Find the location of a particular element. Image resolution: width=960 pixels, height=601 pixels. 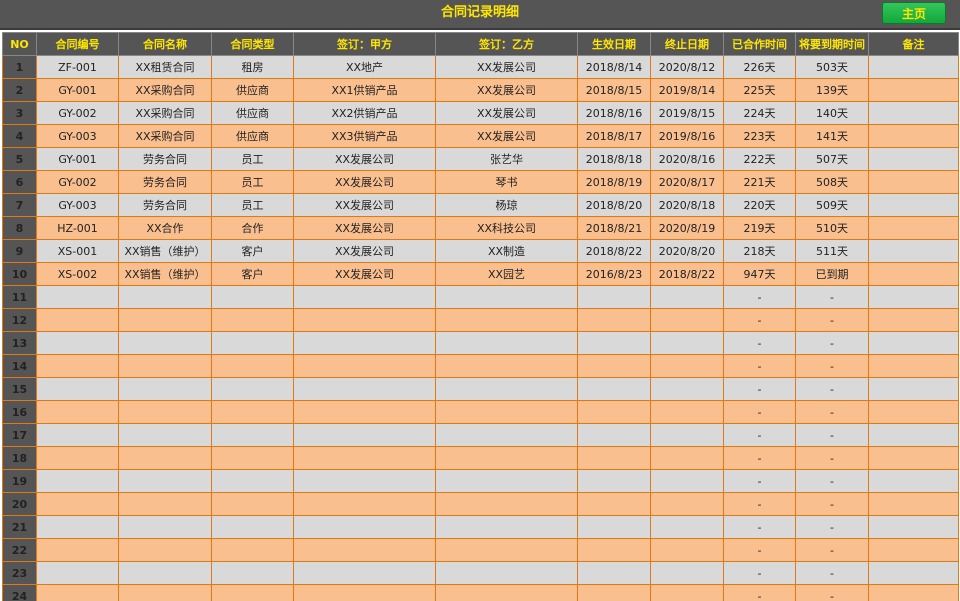

contract-type-cell: 供应商 is located at coordinates (252, 113).